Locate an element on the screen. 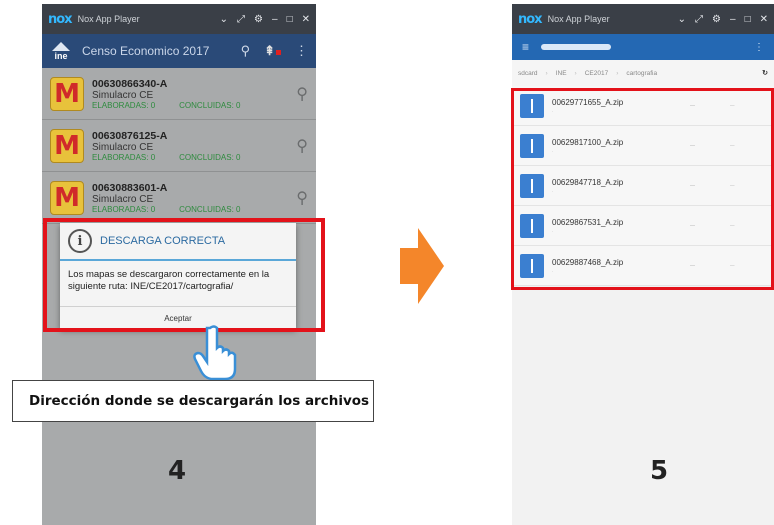 The height and width of the screenshot is (525, 774). app-toolbar: ine Censo Economico 2017 ⚲ ⇞ ⋮ is located at coordinates (179, 51).